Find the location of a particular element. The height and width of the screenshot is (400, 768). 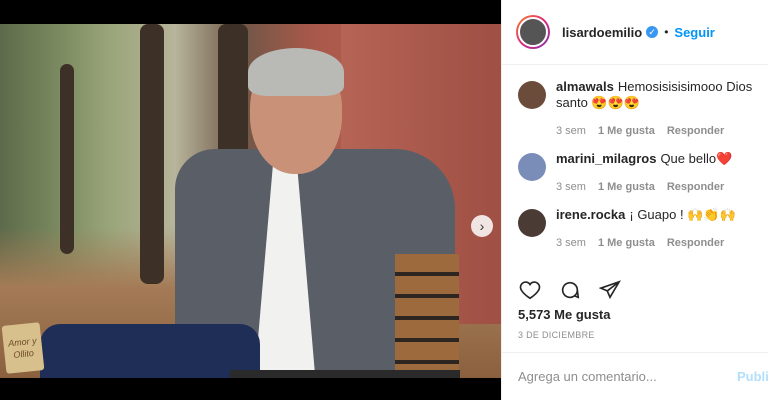

post-header: lisardoemilio ✓ • Seguir is located at coordinates (635, 32).